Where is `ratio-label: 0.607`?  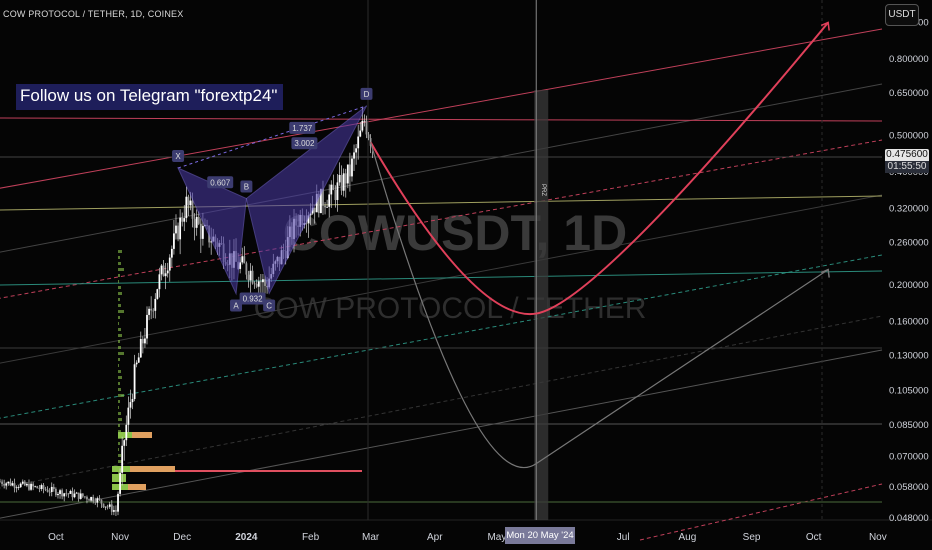
ratio-label: 0.607 is located at coordinates (220, 182).